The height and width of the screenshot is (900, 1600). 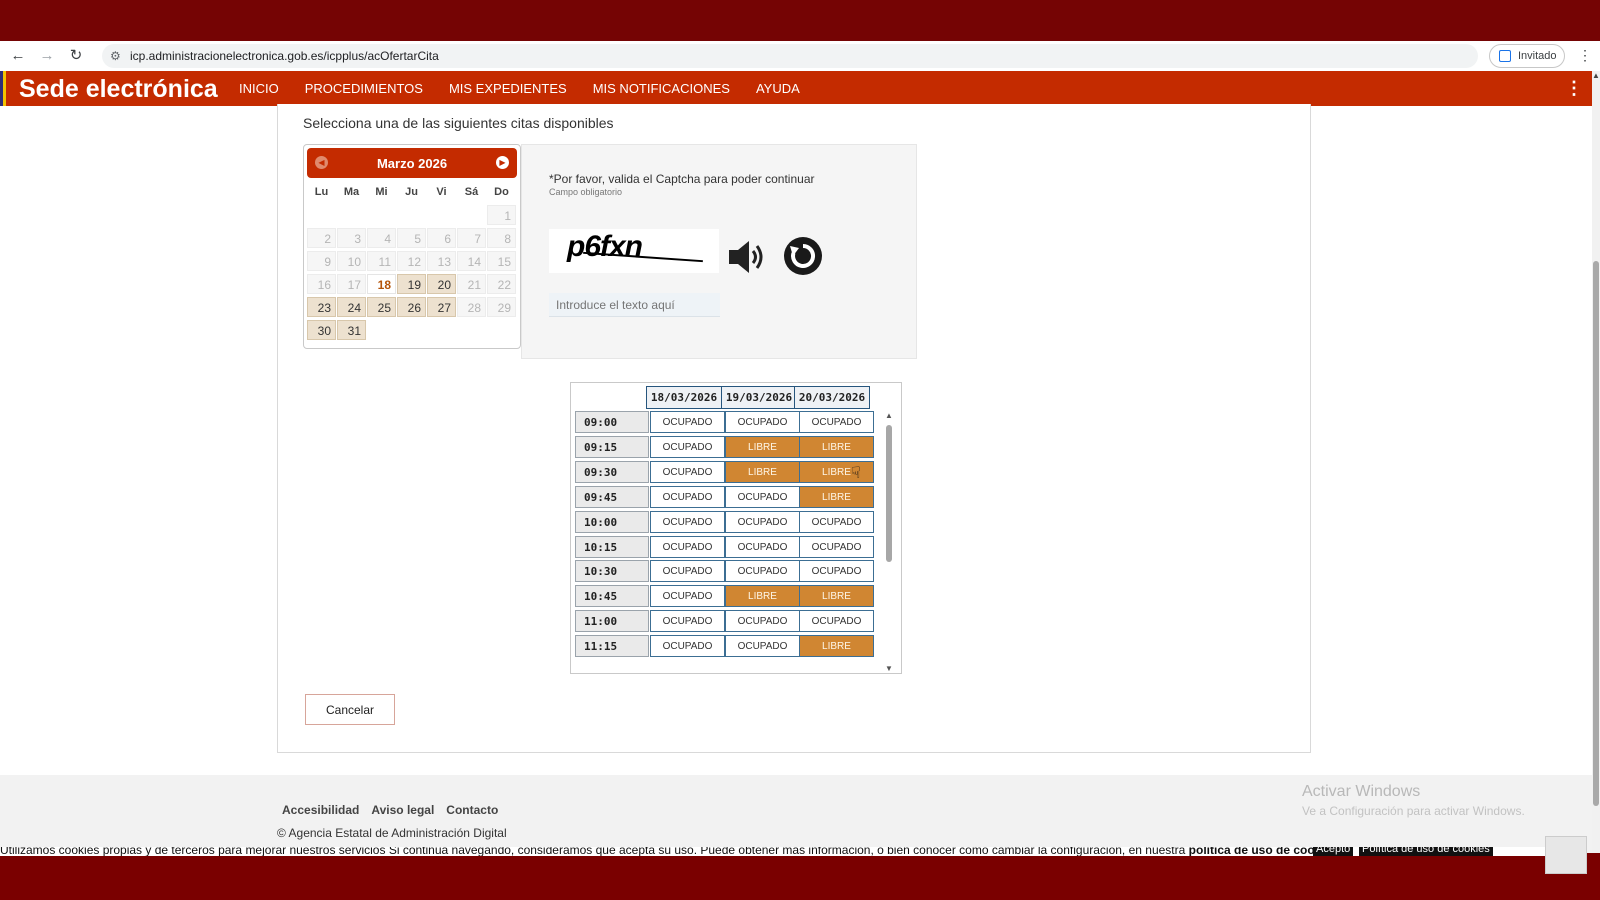 I want to click on back-icon: ←, so click(x=18, y=56).